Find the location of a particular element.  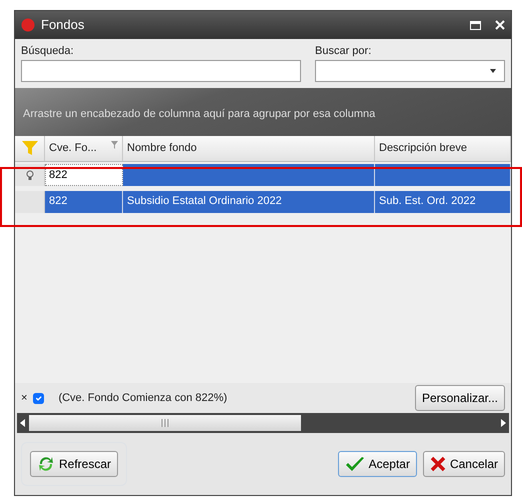

filter-text: (Cve. Fondo Comienza con 822%) is located at coordinates (143, 398).